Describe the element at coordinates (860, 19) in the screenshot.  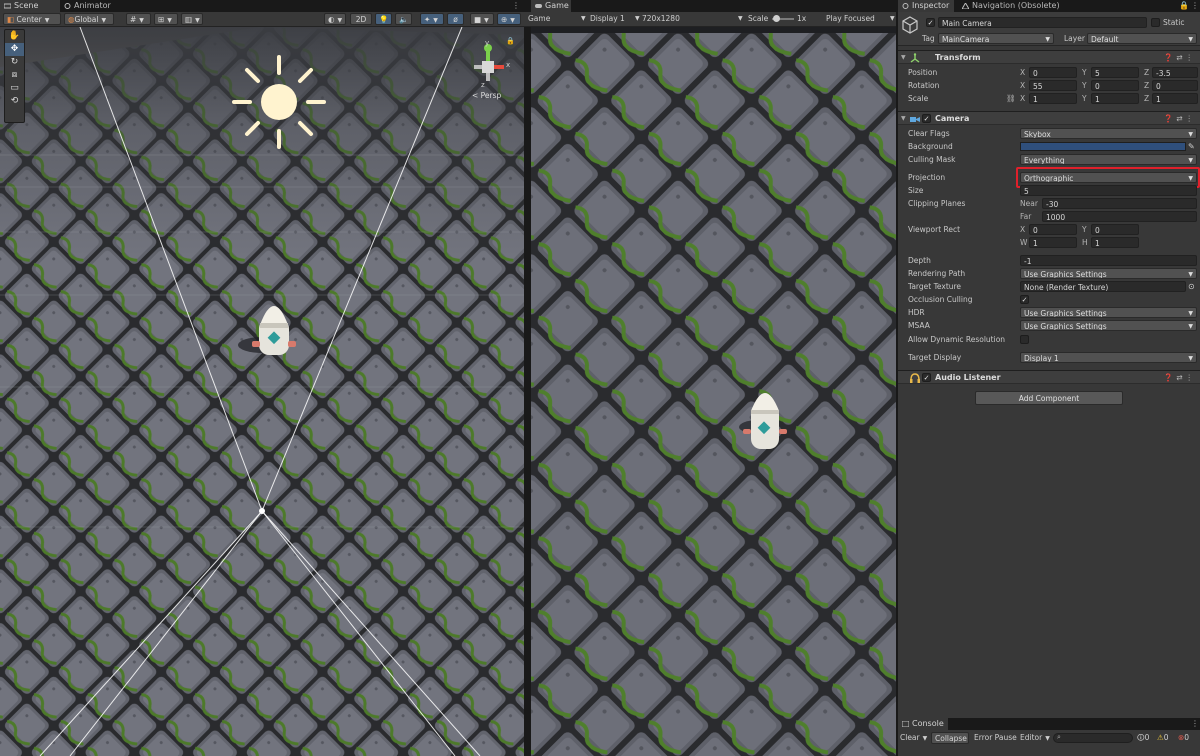
I see `play-mode-dropdown: Play Focused ▼` at that location.